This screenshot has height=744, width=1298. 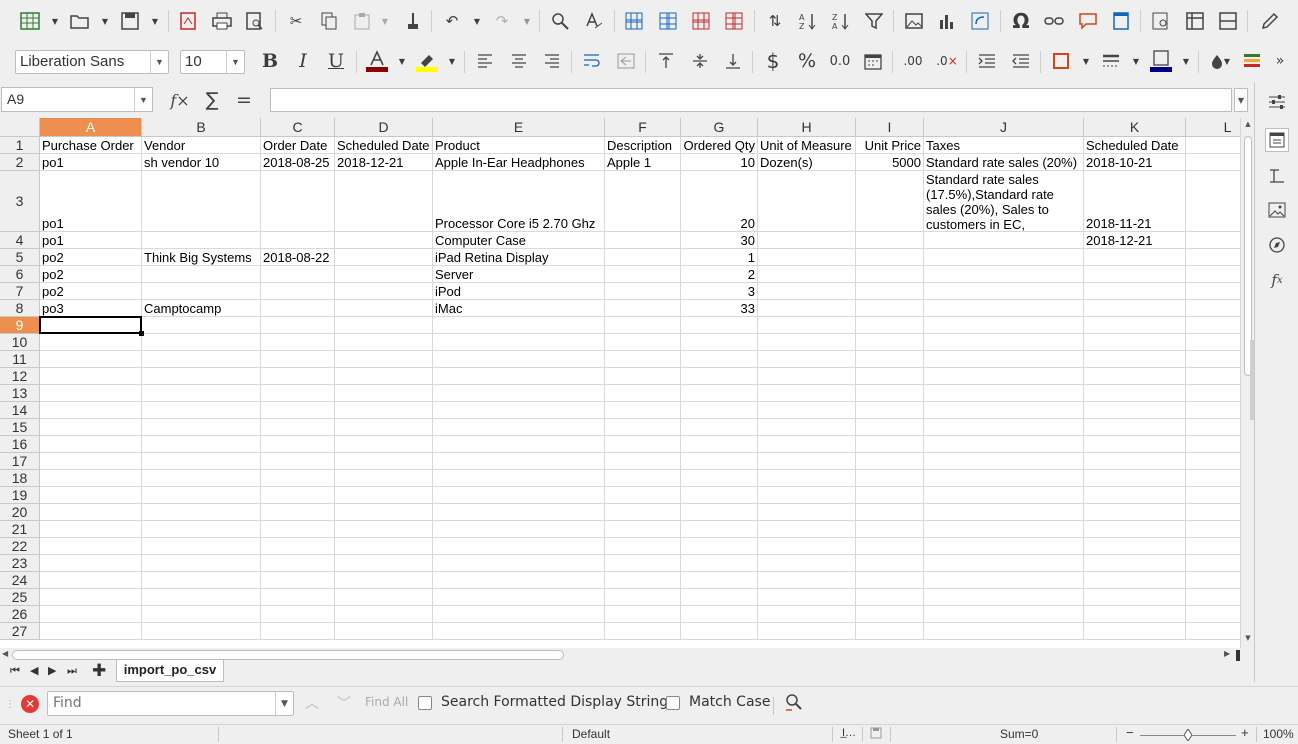 I want to click on cell-i23, so click(x=890, y=563).